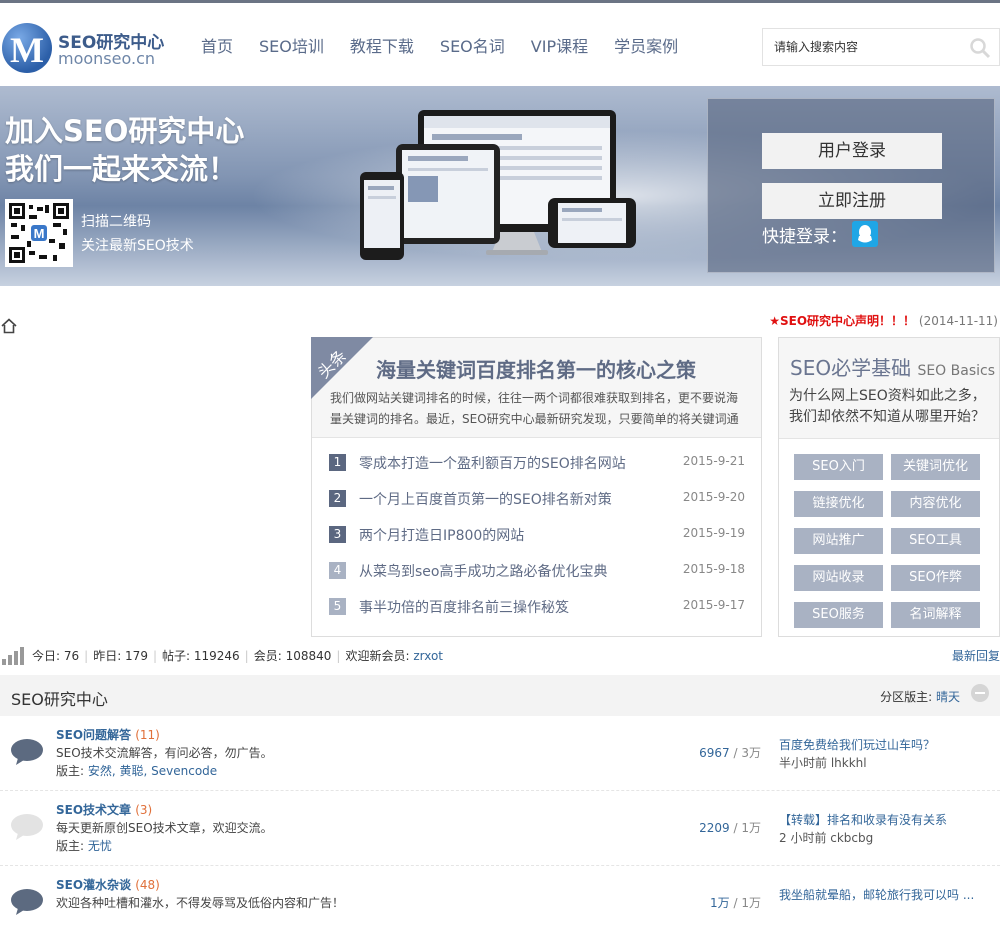 This screenshot has width=1000, height=941. What do you see at coordinates (857, 744) in the screenshot?
I see `forum-last-post: 百度免费给我们玩过山车吗？` at bounding box center [857, 744].